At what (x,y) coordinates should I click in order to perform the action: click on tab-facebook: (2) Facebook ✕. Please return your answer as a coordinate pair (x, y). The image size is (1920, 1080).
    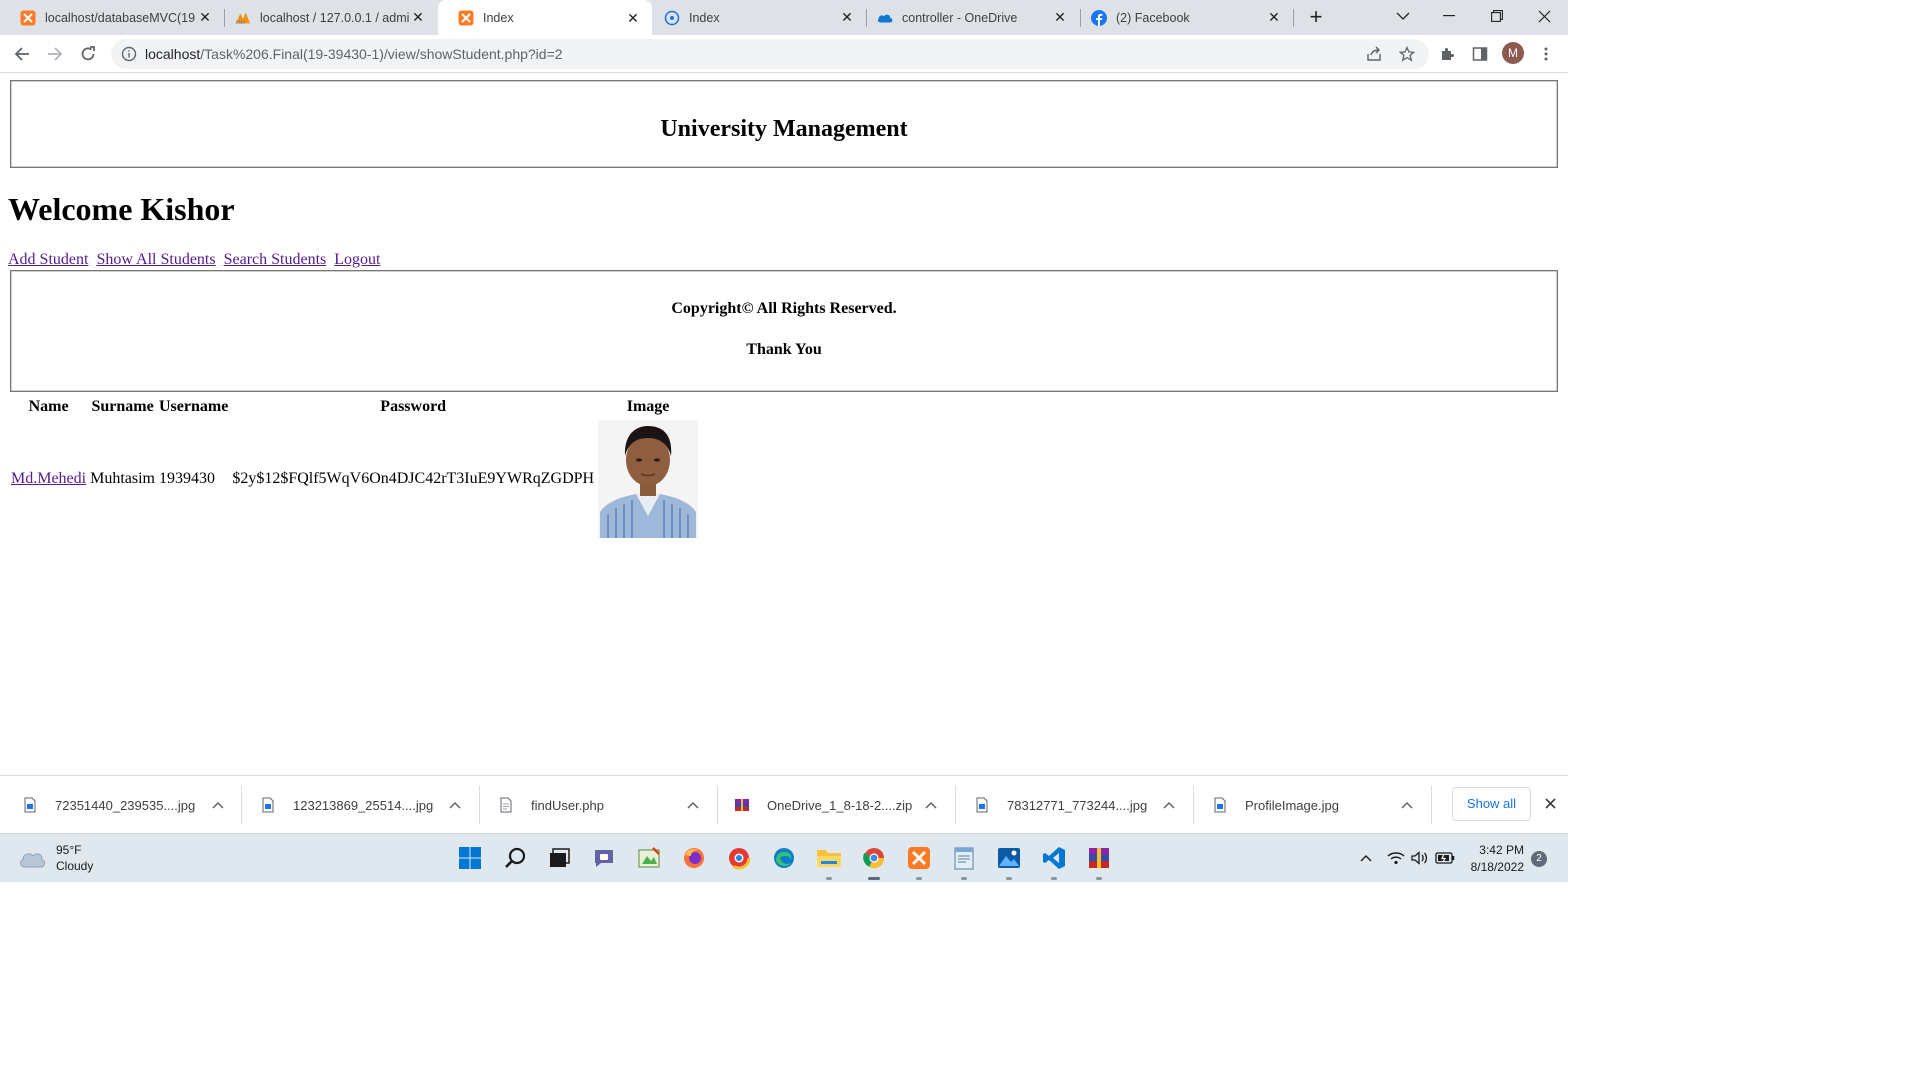
    Looking at the image, I should click on (1187, 17).